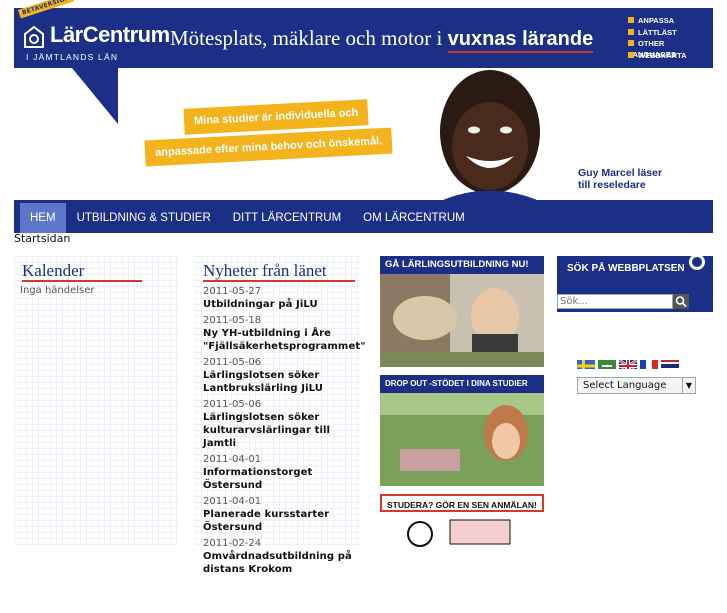  I want to click on search-icon, so click(681, 302).